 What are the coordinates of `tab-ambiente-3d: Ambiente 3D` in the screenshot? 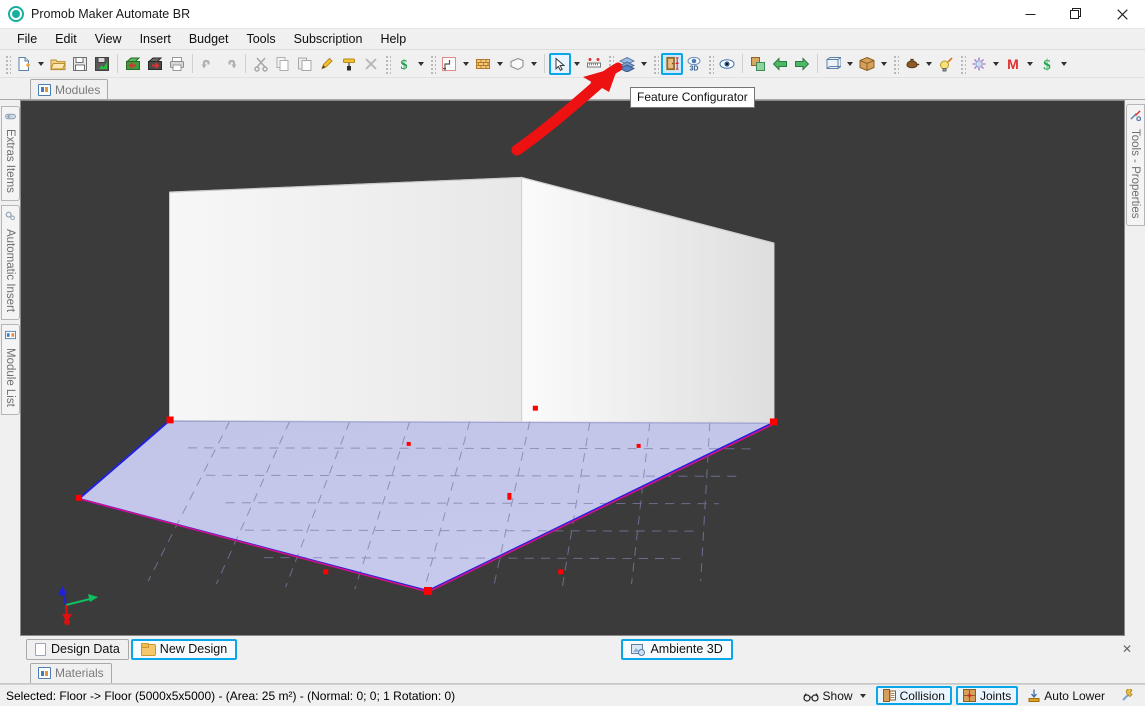 It's located at (677, 649).